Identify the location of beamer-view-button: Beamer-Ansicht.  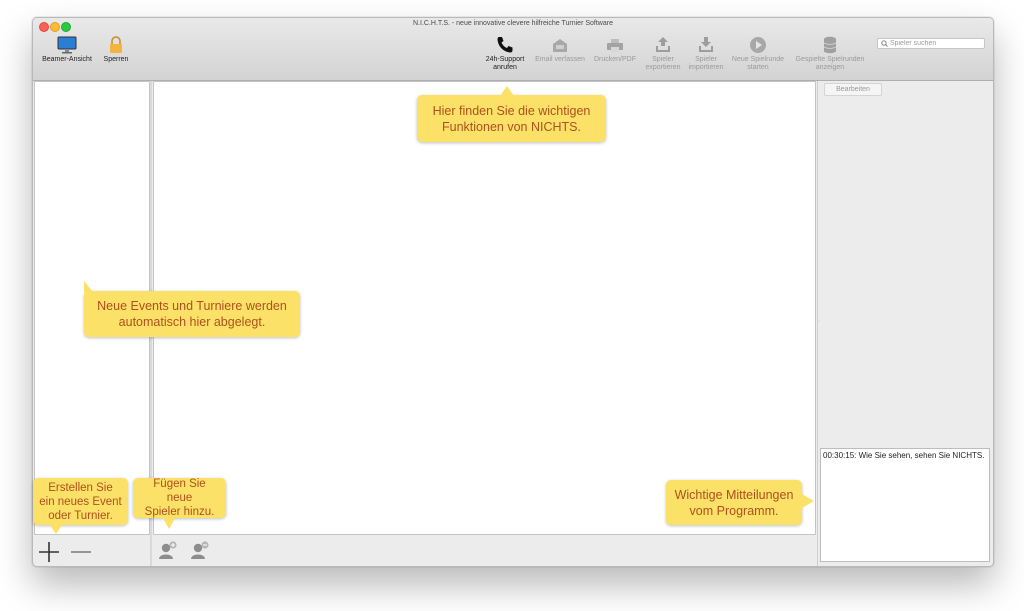
(67, 49).